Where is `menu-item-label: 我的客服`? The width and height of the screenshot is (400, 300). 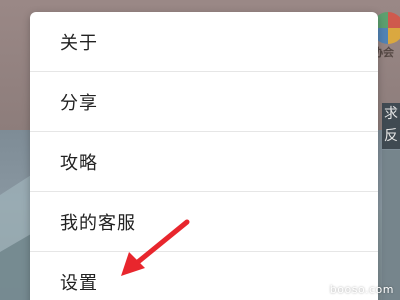
menu-item-label: 我的客服 is located at coordinates (98, 223).